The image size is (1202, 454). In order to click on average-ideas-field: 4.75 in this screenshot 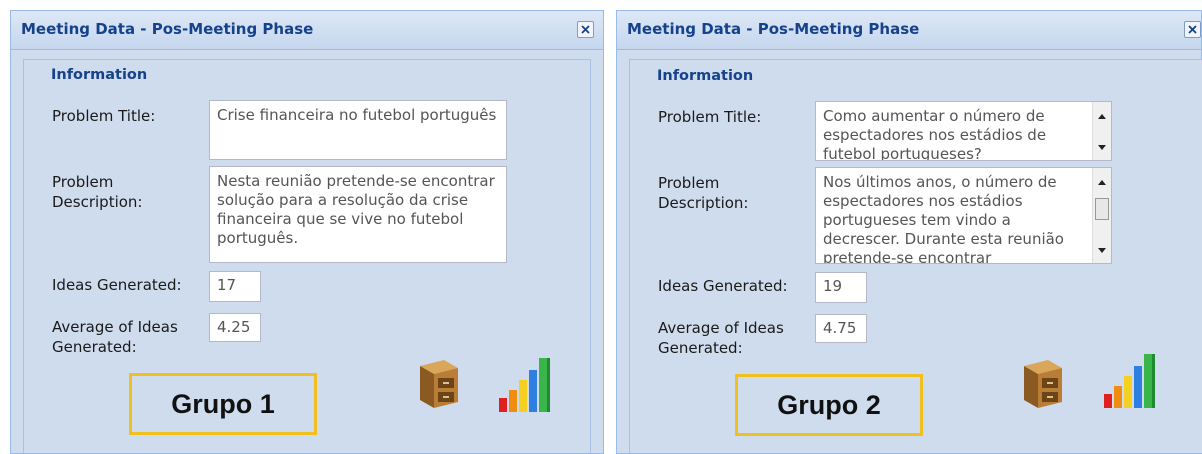, I will do `click(841, 328)`.